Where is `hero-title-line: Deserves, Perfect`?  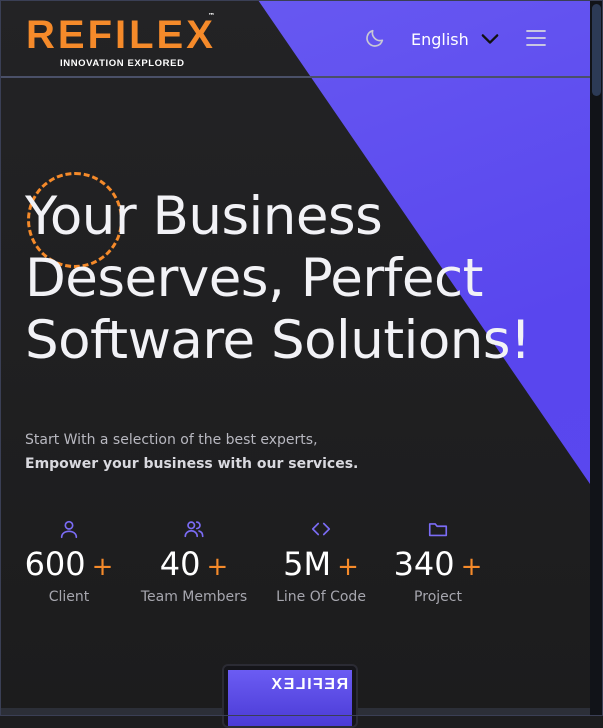
hero-title-line: Deserves, Perfect is located at coordinates (254, 278).